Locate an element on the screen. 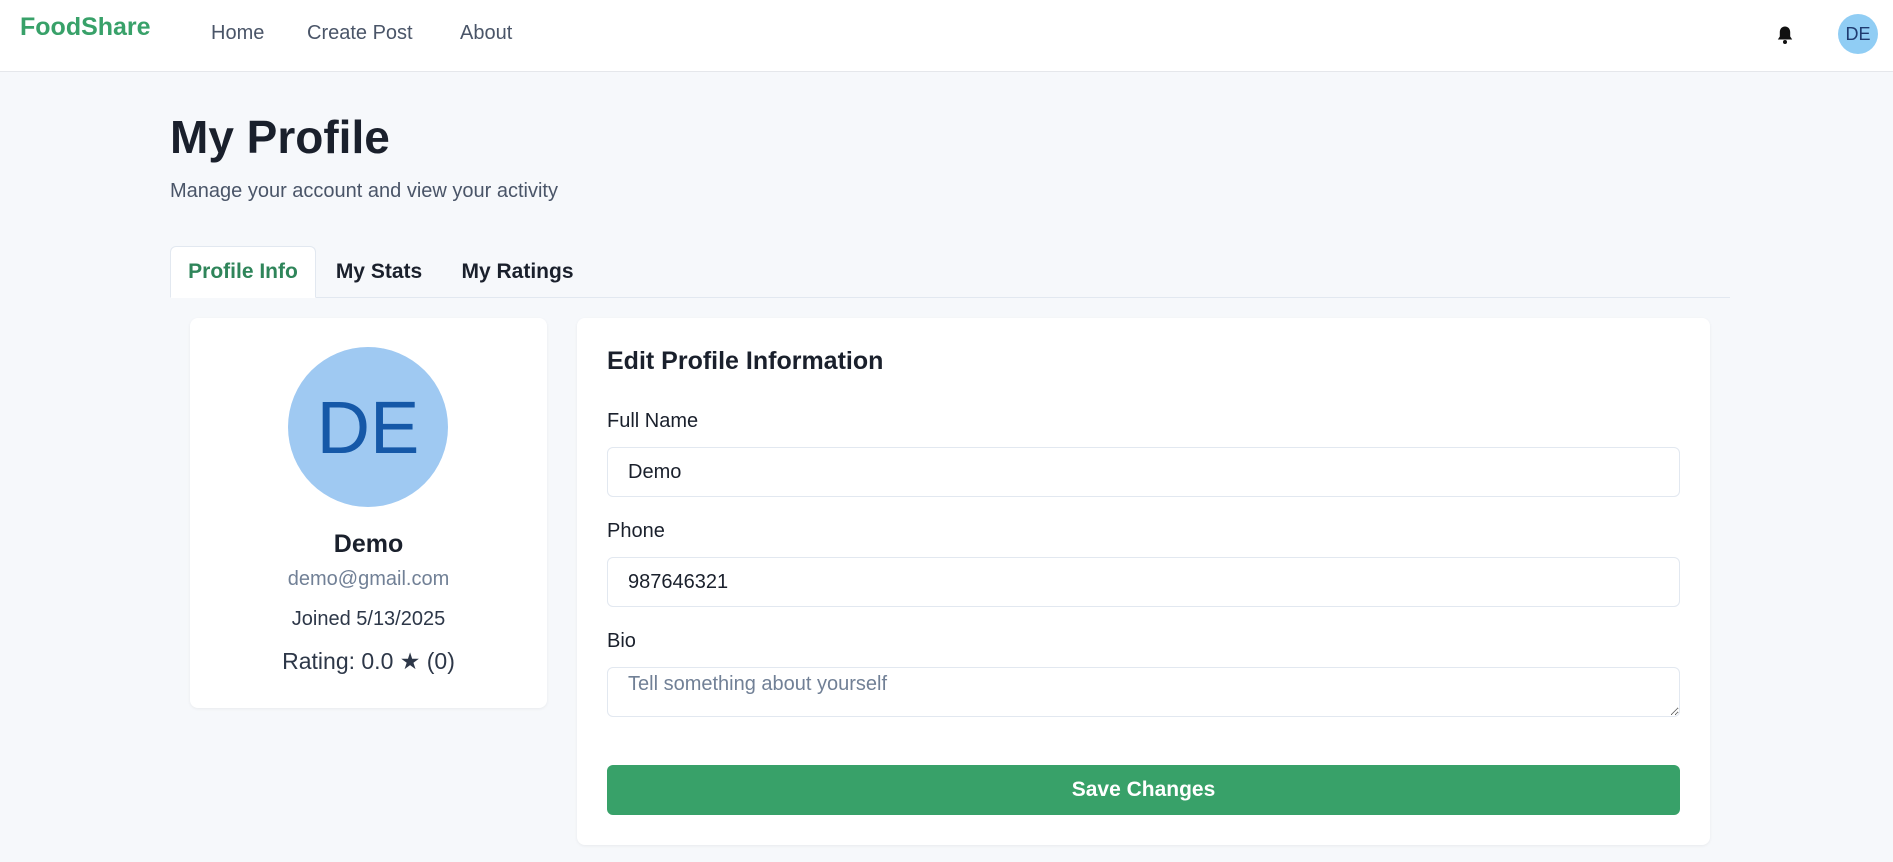 The height and width of the screenshot is (862, 1893). nav-link-about: About is located at coordinates (486, 33).